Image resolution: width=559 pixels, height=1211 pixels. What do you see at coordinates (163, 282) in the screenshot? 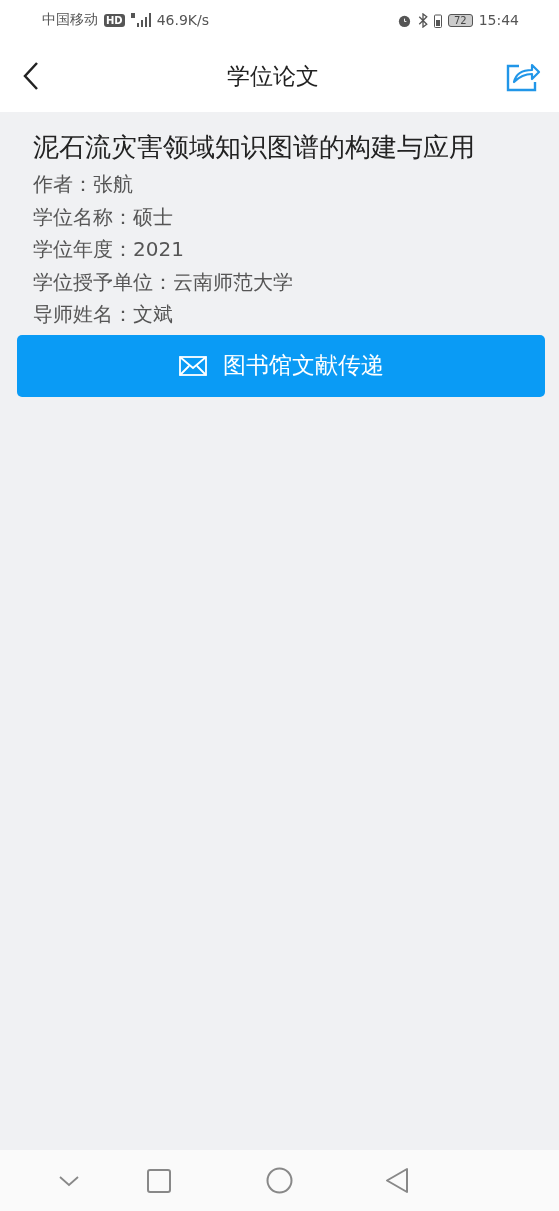
I see `detail-line: 学位授予单位：云南师范大学` at bounding box center [163, 282].